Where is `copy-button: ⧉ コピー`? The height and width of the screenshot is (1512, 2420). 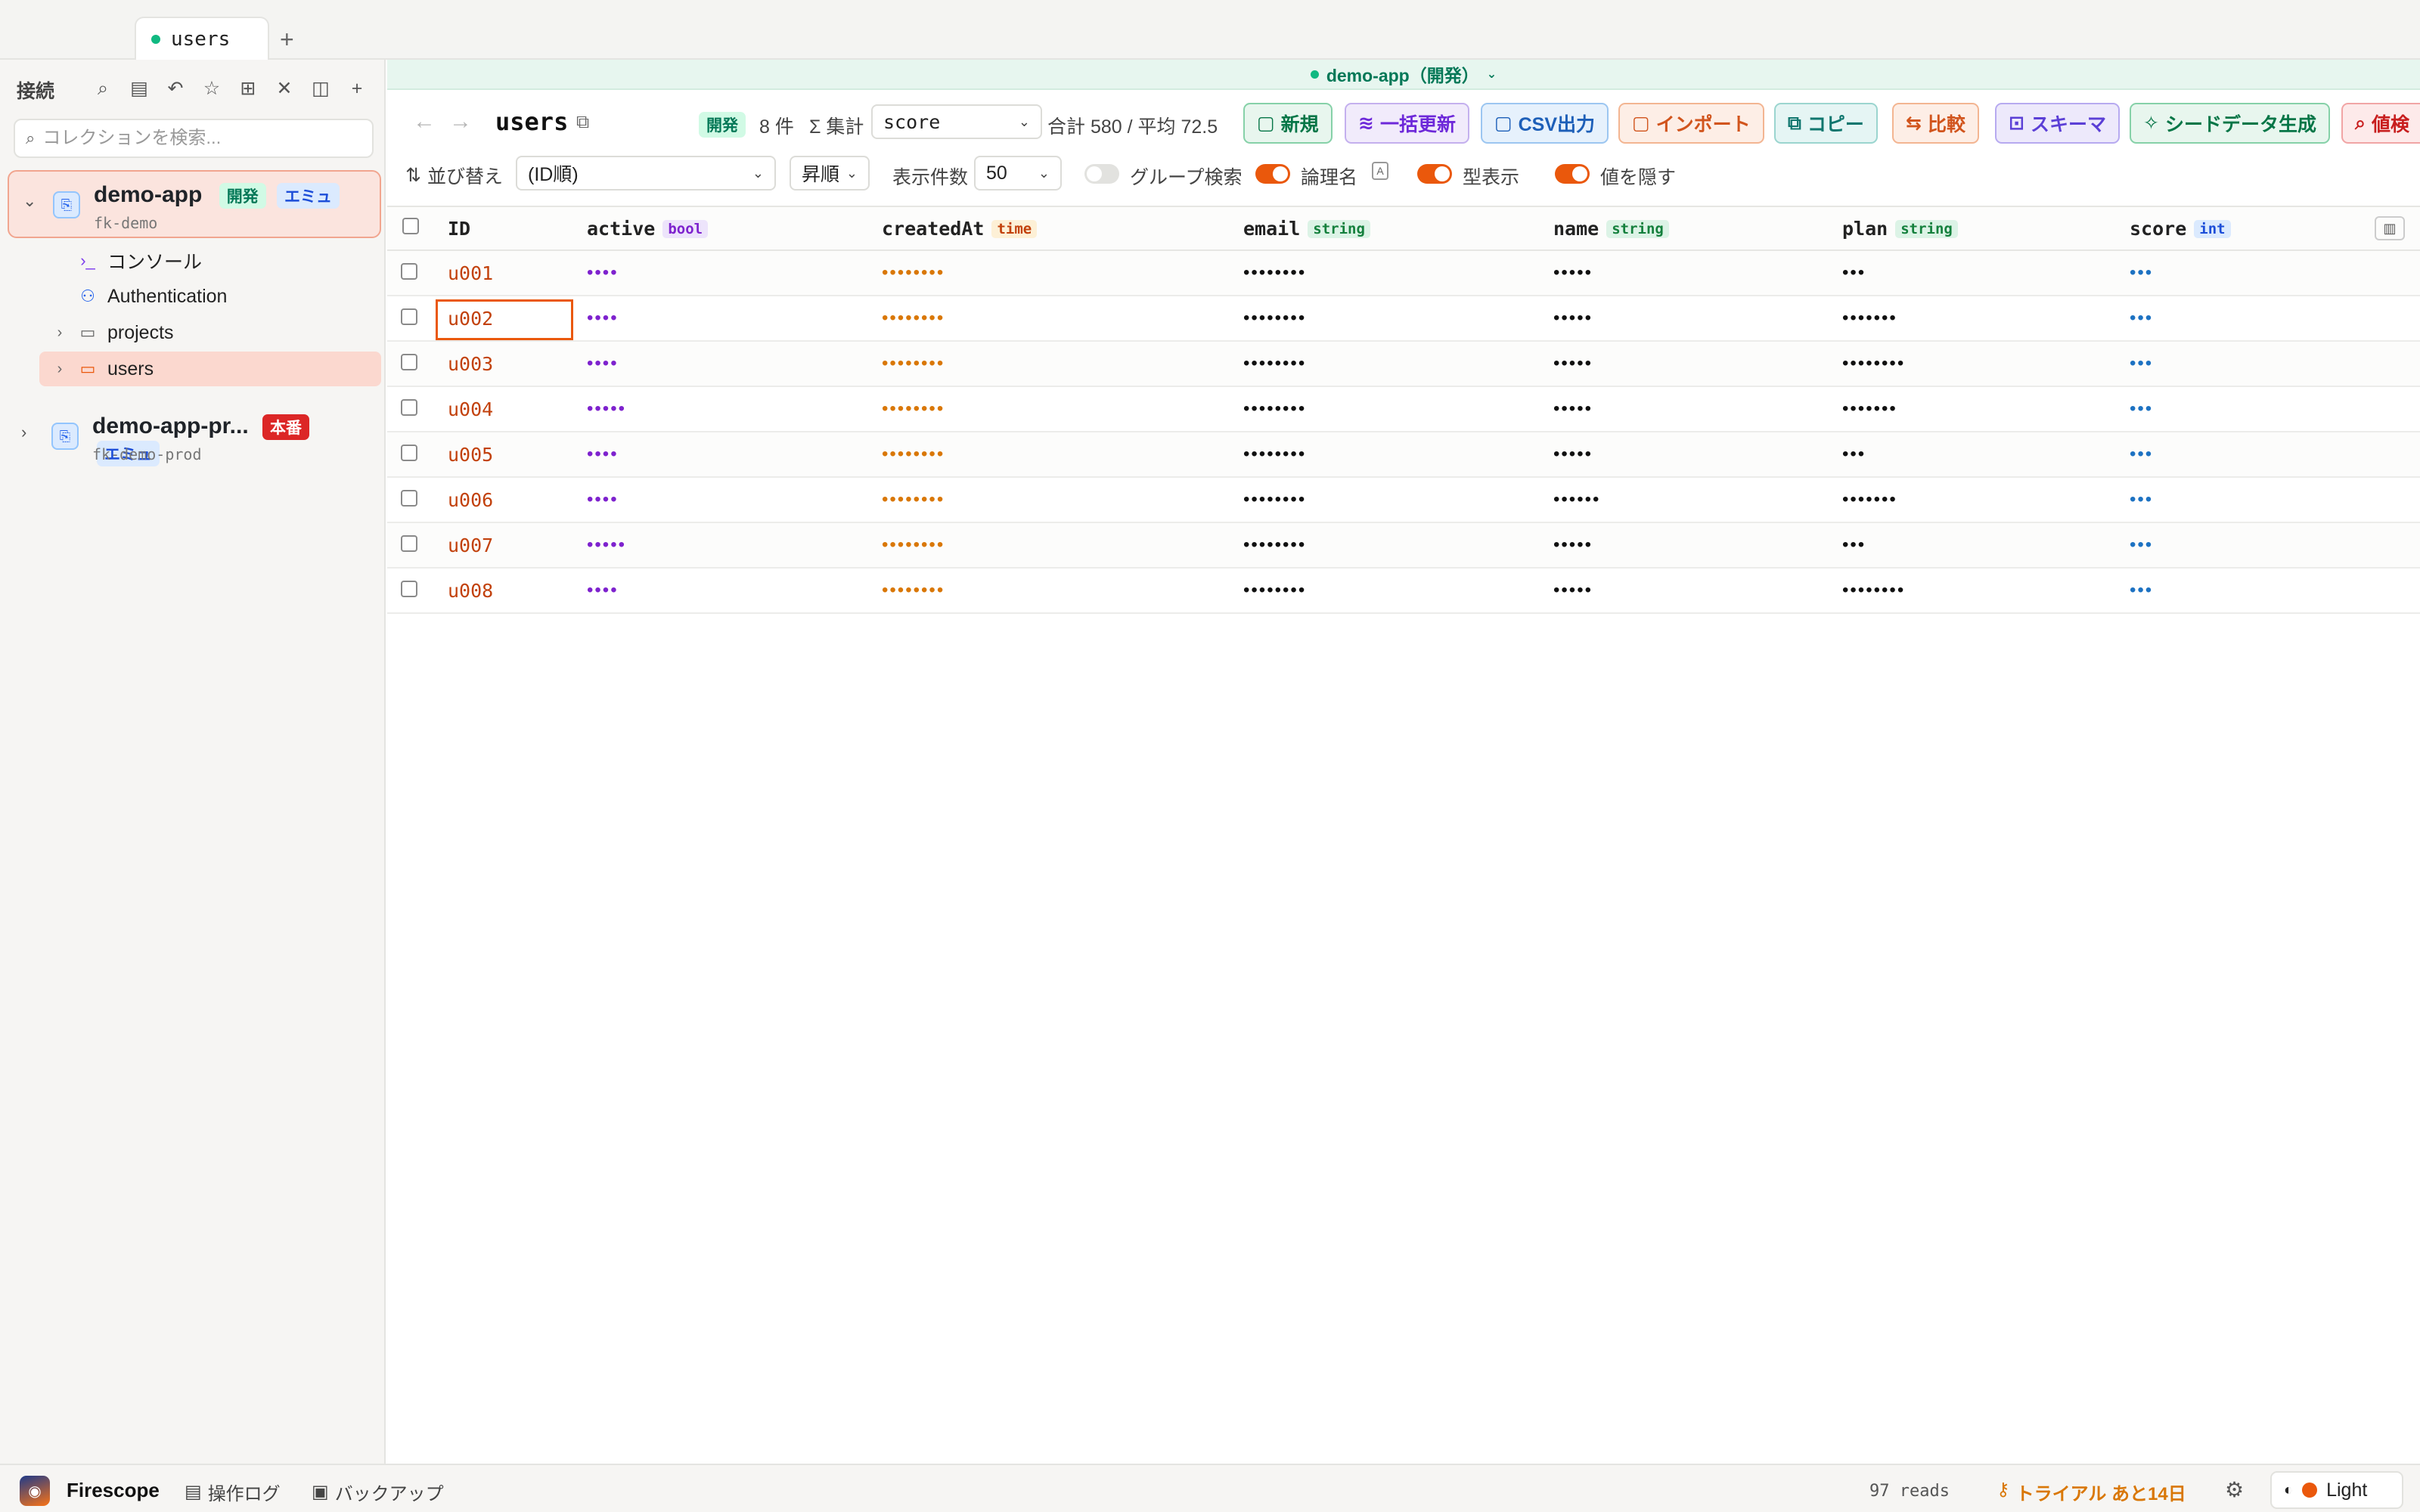
copy-button: ⧉ コピー is located at coordinates (1826, 123).